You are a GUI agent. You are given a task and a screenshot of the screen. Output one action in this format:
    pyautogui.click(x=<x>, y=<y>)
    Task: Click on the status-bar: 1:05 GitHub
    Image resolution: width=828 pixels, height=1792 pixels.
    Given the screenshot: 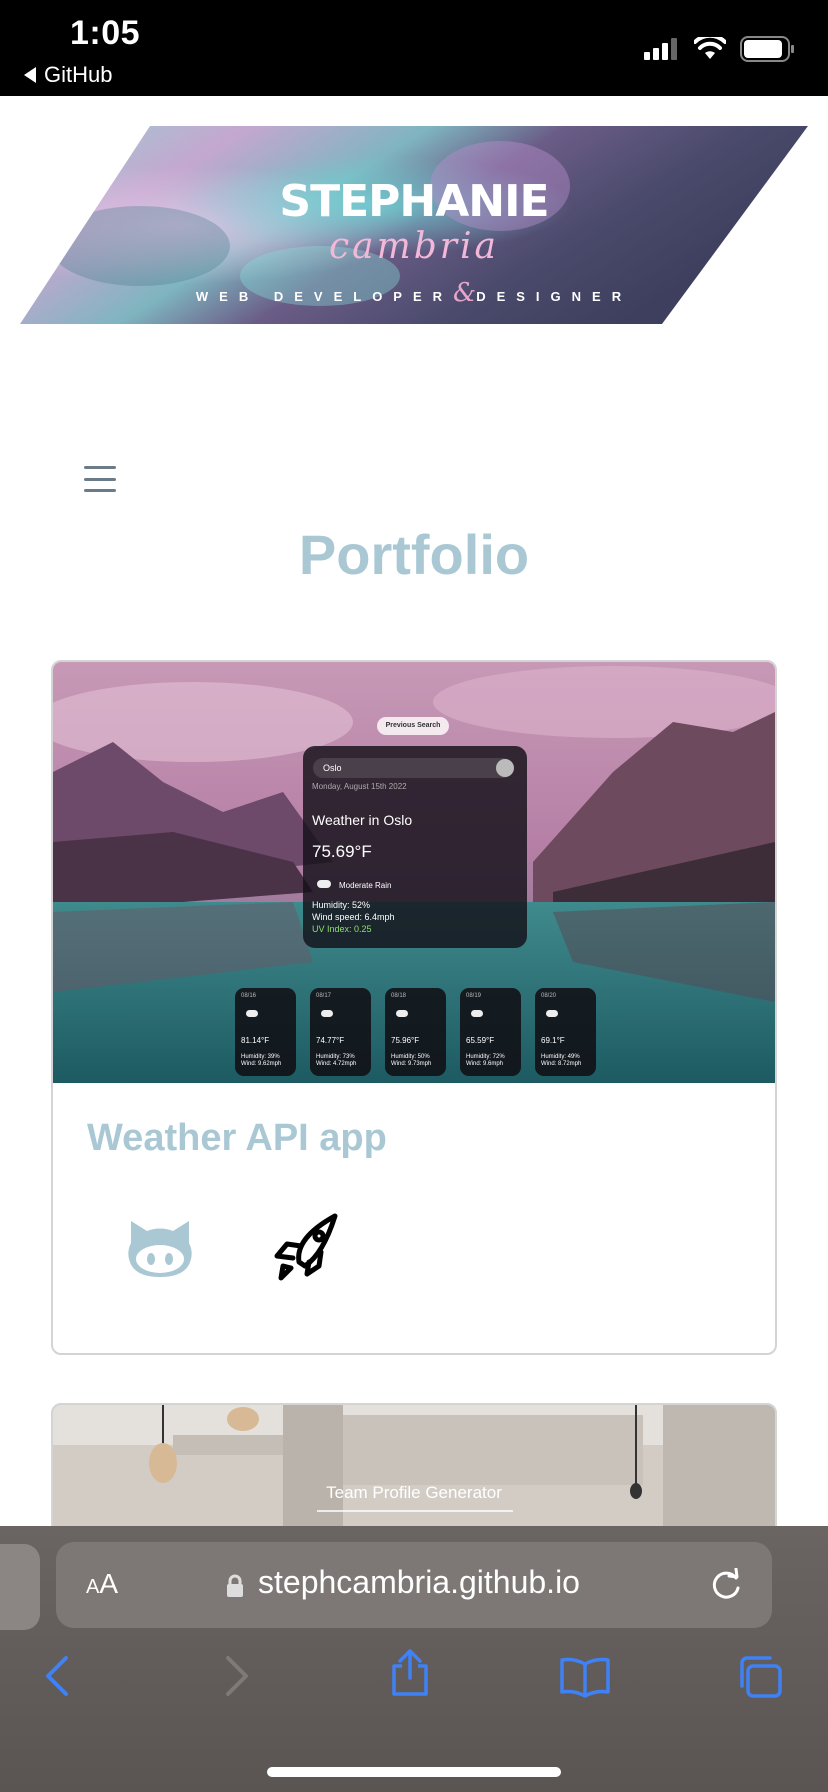 What is the action you would take?
    pyautogui.click(x=414, y=48)
    